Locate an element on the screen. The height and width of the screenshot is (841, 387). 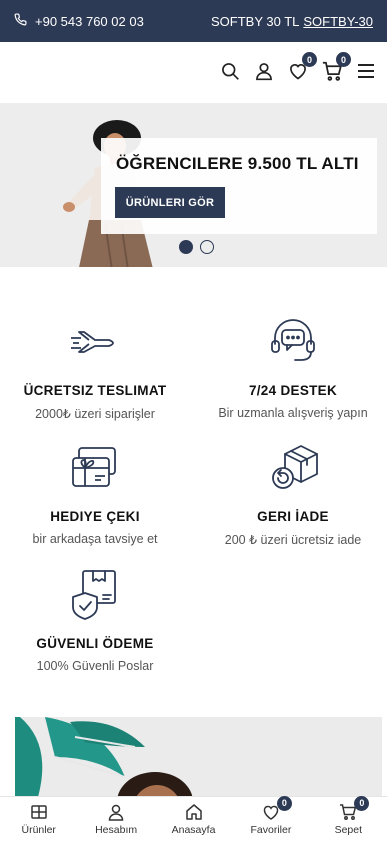
home-icon is located at coordinates (193, 811).